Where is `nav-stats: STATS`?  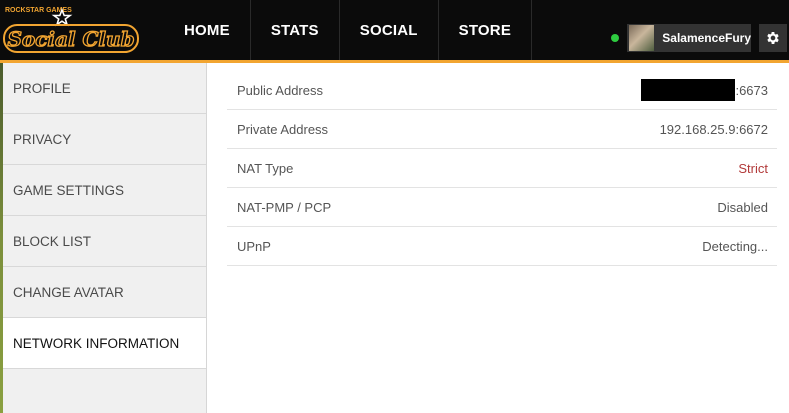 nav-stats: STATS is located at coordinates (295, 30).